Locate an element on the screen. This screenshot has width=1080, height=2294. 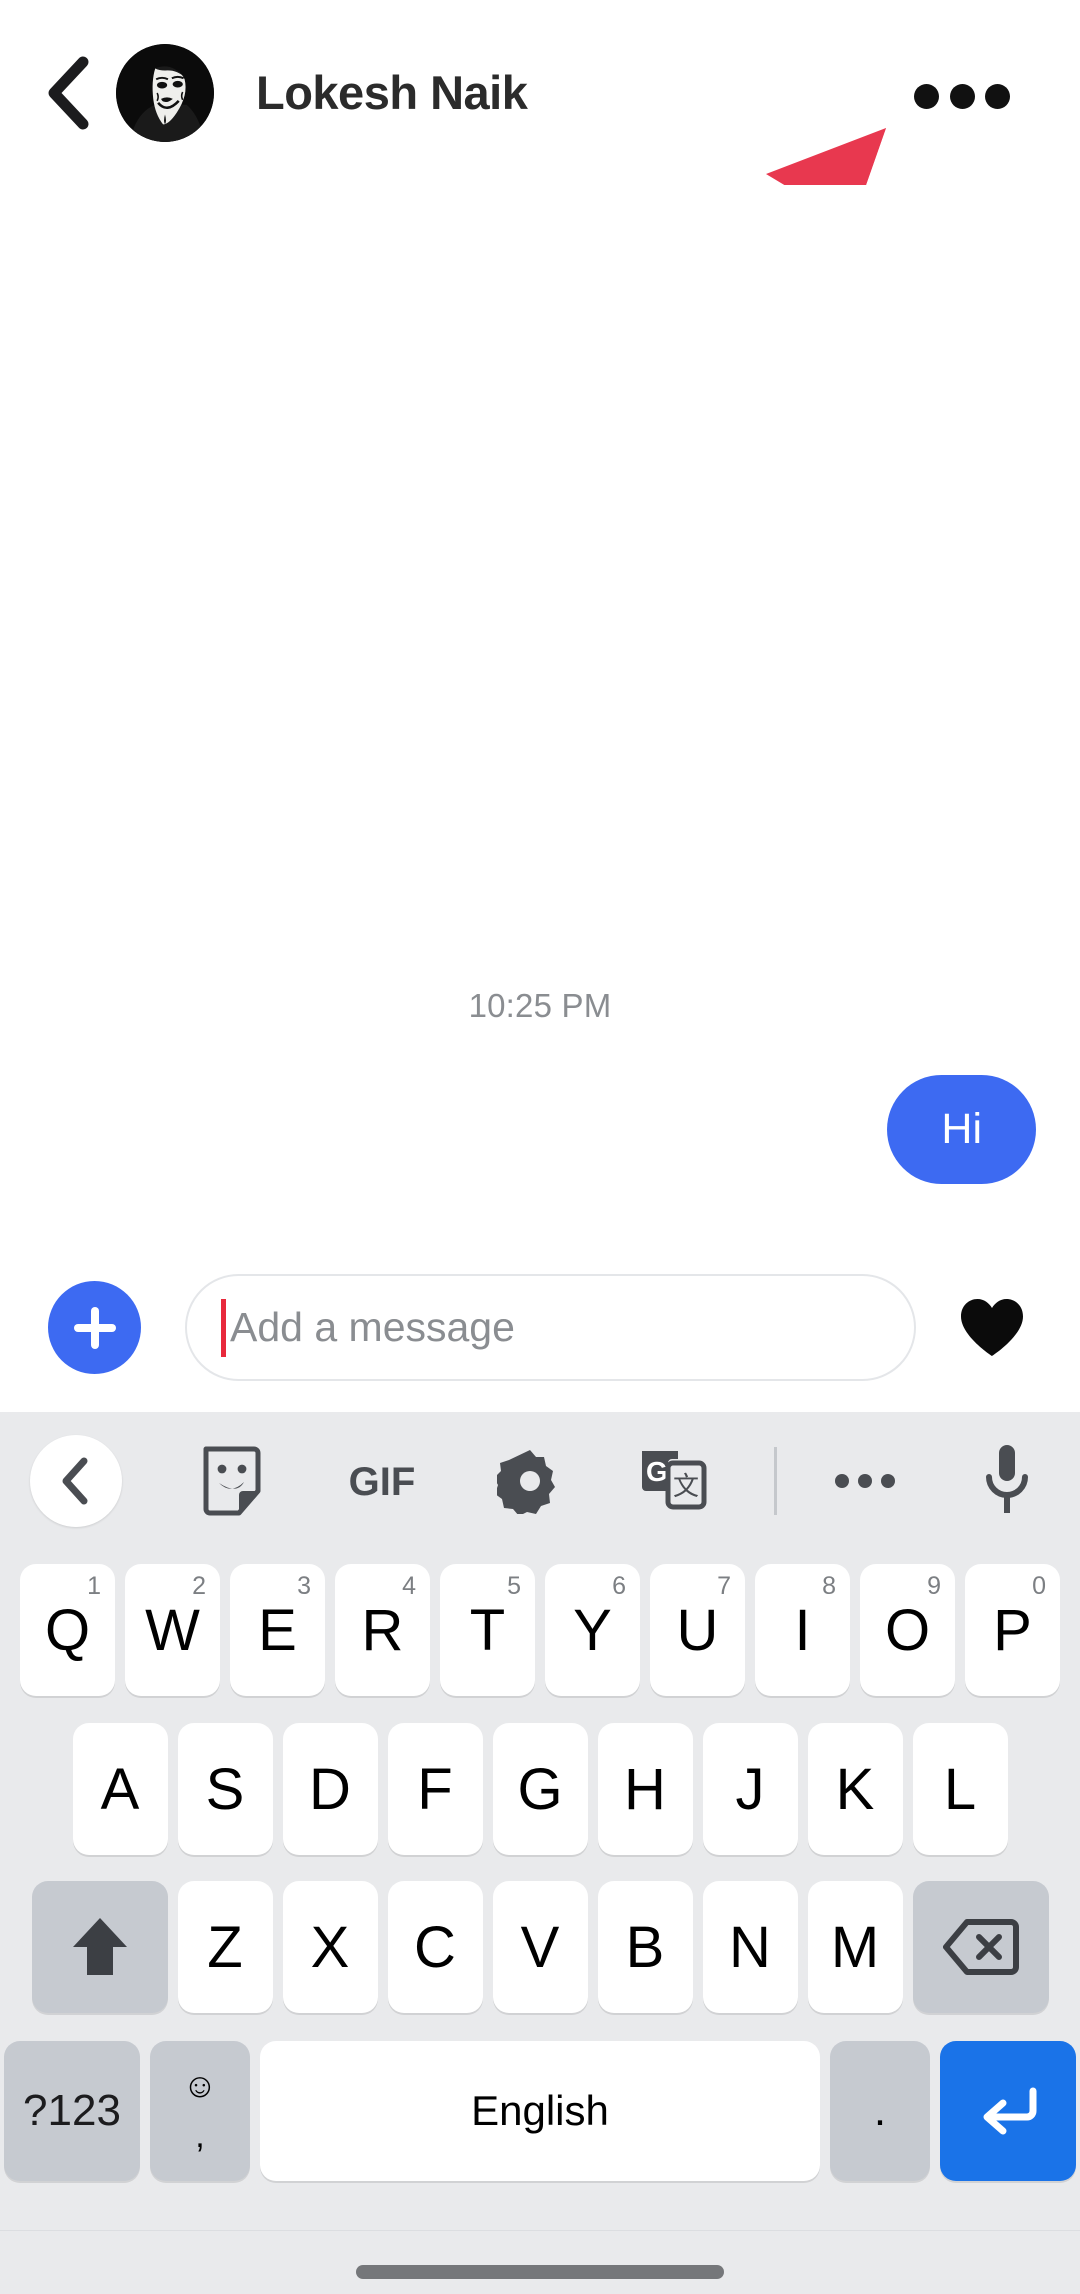
gear-icon is located at coordinates (526, 1482).